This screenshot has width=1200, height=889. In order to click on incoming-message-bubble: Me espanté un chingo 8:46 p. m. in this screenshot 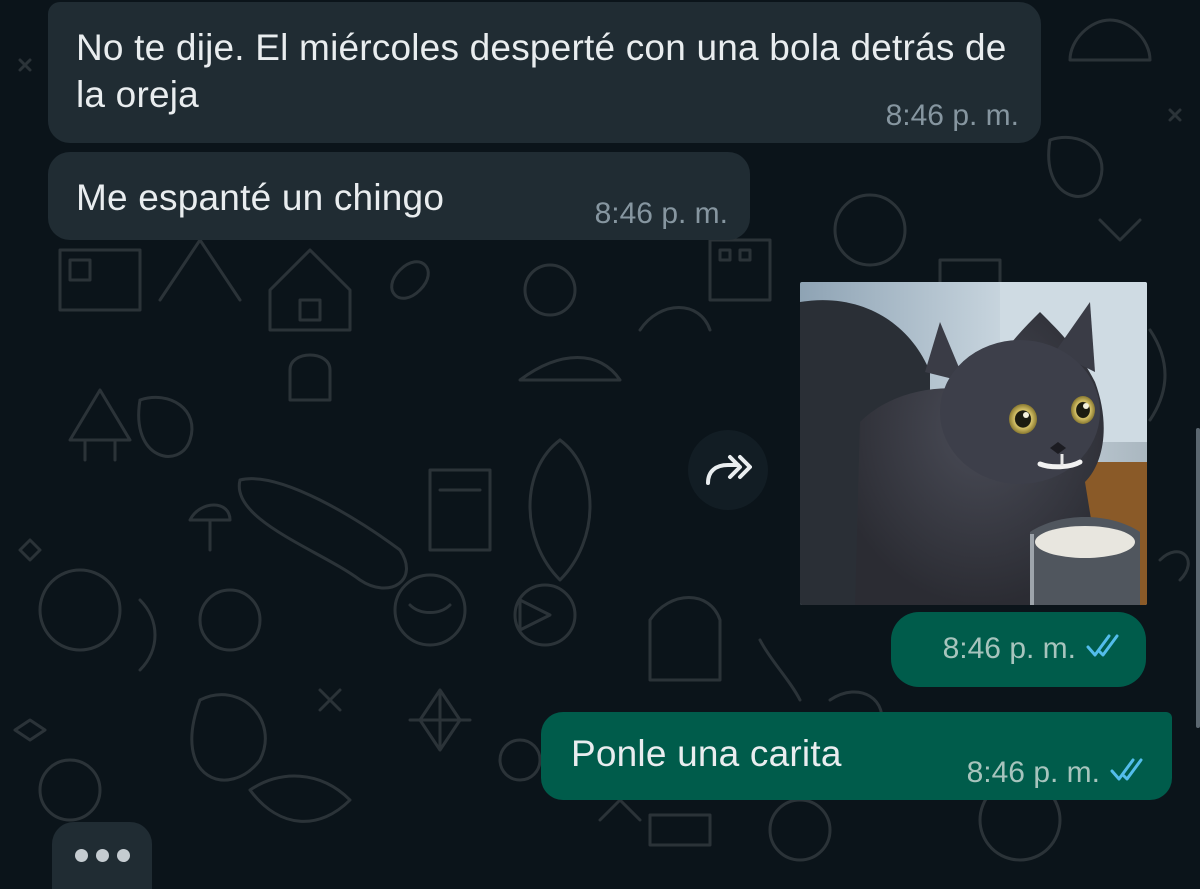, I will do `click(399, 196)`.